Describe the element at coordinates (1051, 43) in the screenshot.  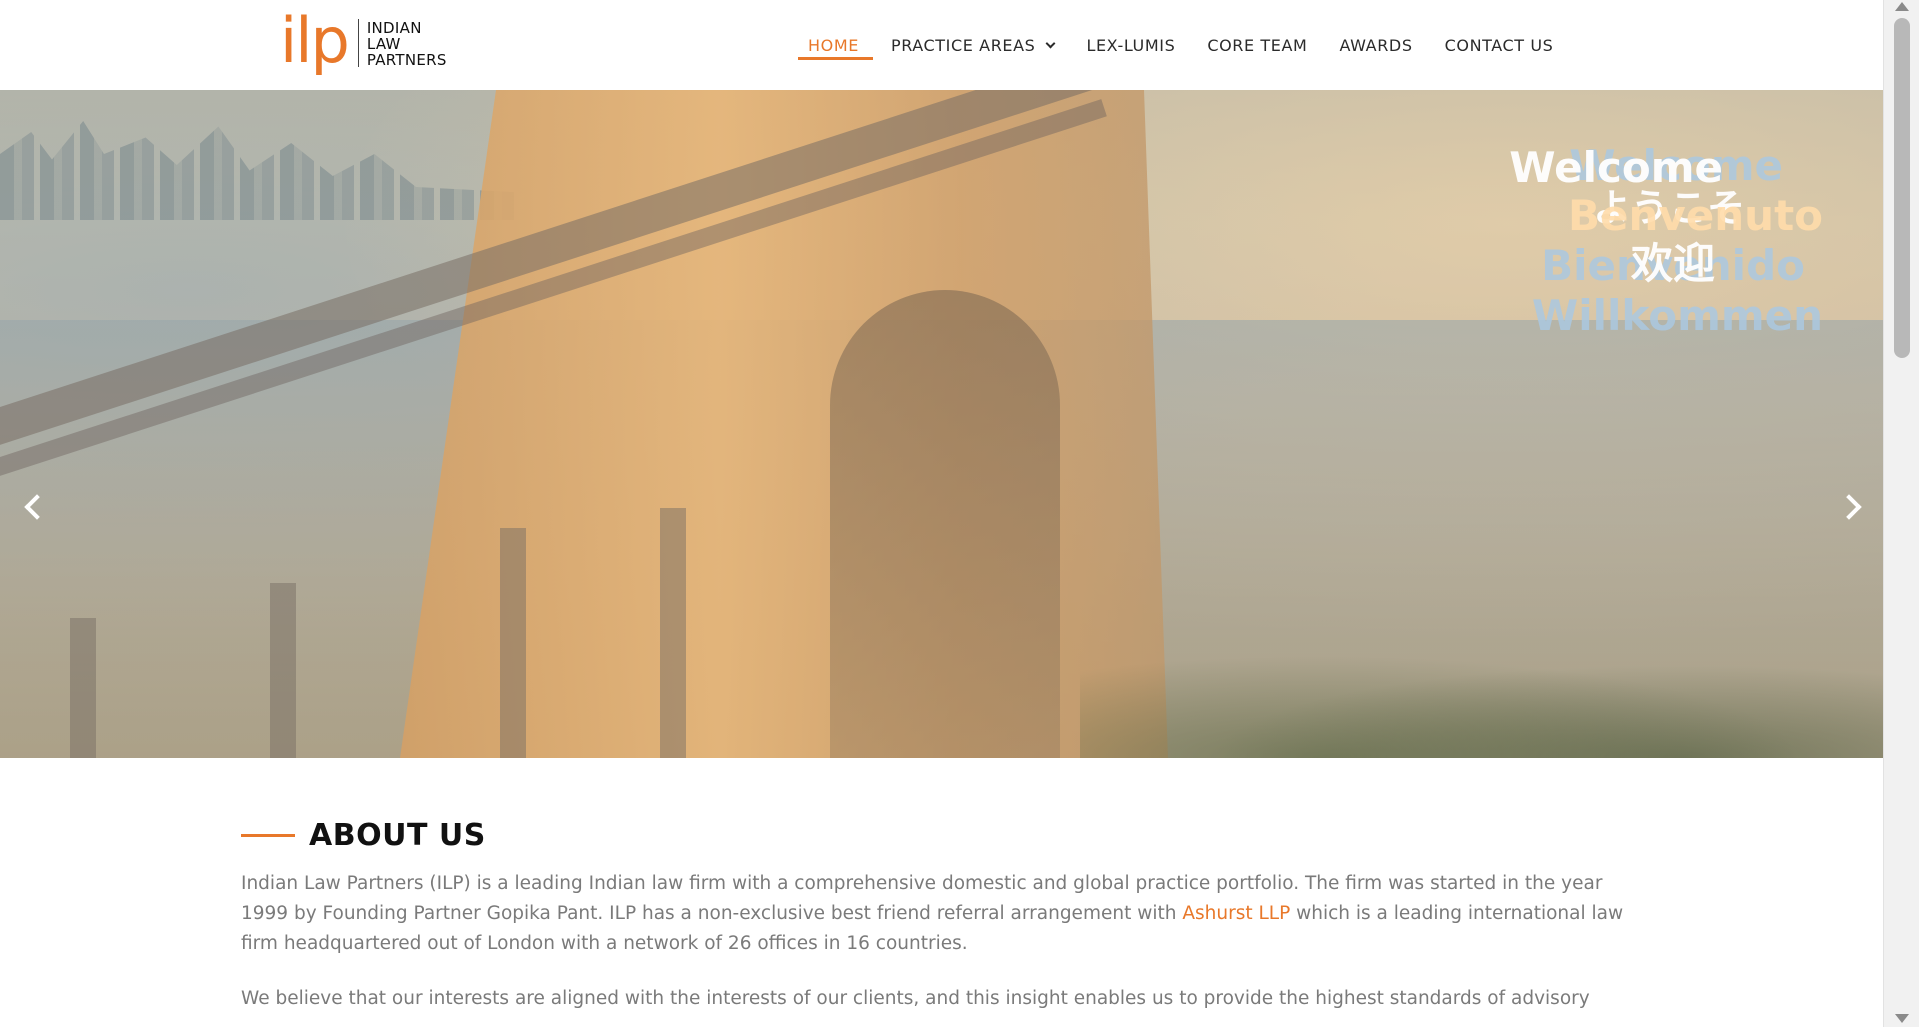
I see `chevron-down-icon` at that location.